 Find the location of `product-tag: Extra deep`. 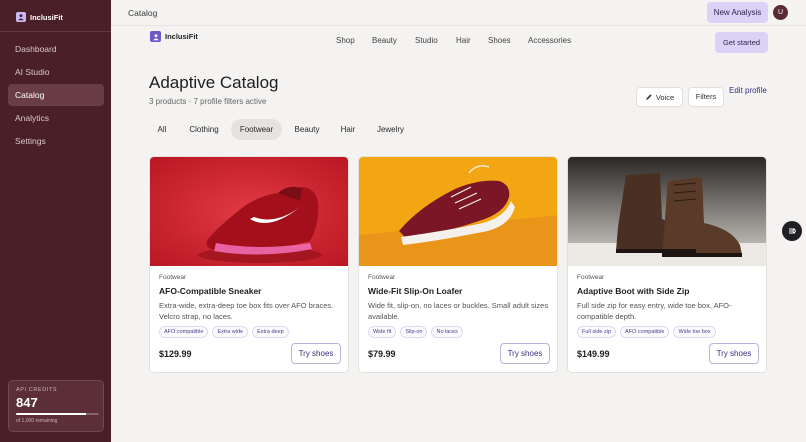

product-tag: Extra deep is located at coordinates (270, 332).